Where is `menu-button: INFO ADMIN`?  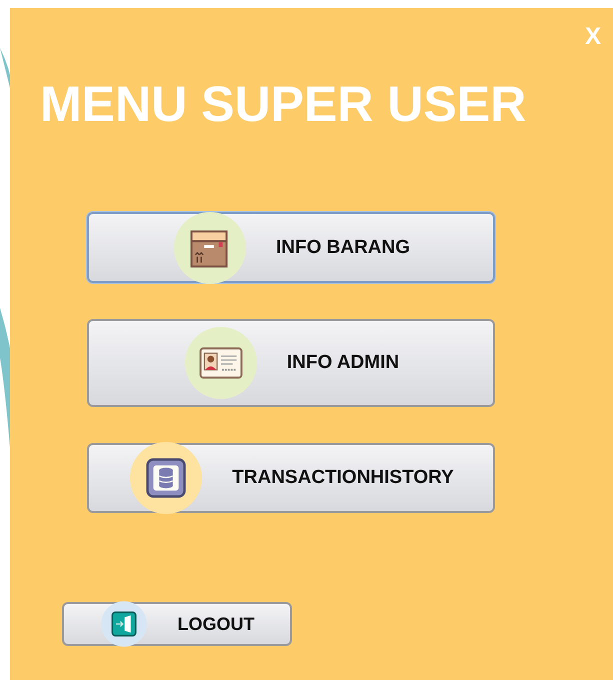 menu-button: INFO ADMIN is located at coordinates (291, 363).